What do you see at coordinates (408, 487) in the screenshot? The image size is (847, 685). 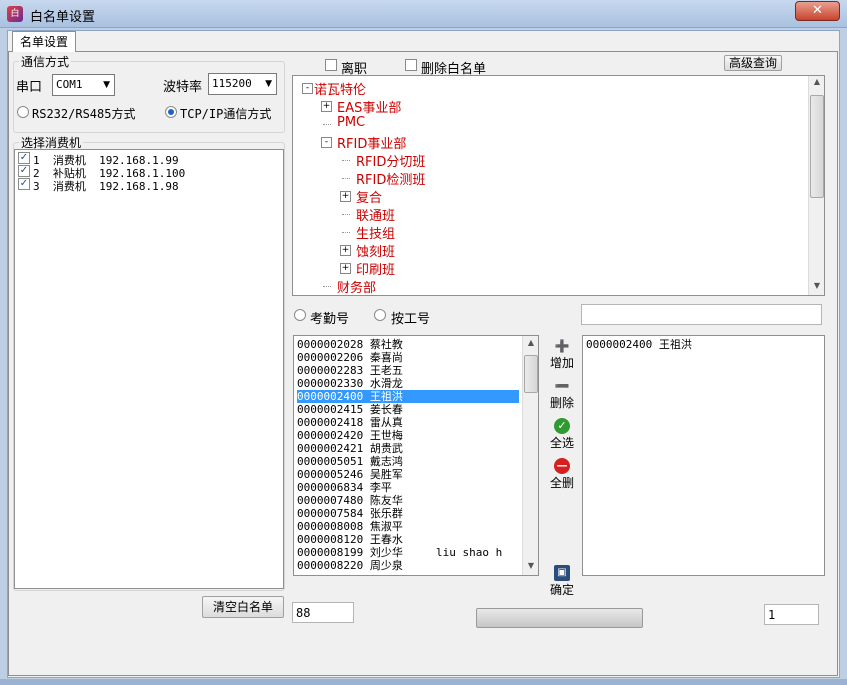 I see `employee-item: 0000006834 李平` at bounding box center [408, 487].